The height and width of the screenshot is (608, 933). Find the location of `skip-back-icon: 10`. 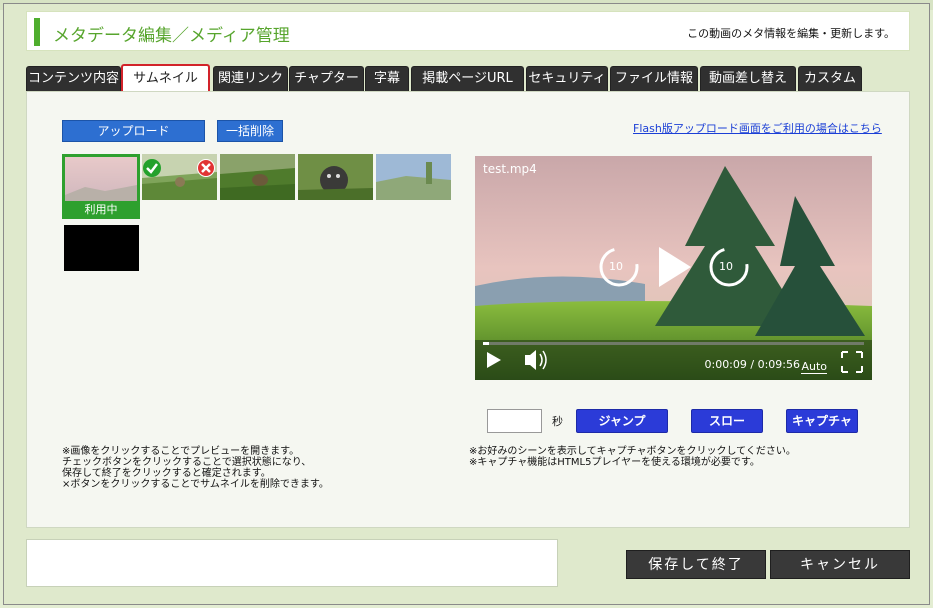

skip-back-icon: 10 is located at coordinates (616, 266).